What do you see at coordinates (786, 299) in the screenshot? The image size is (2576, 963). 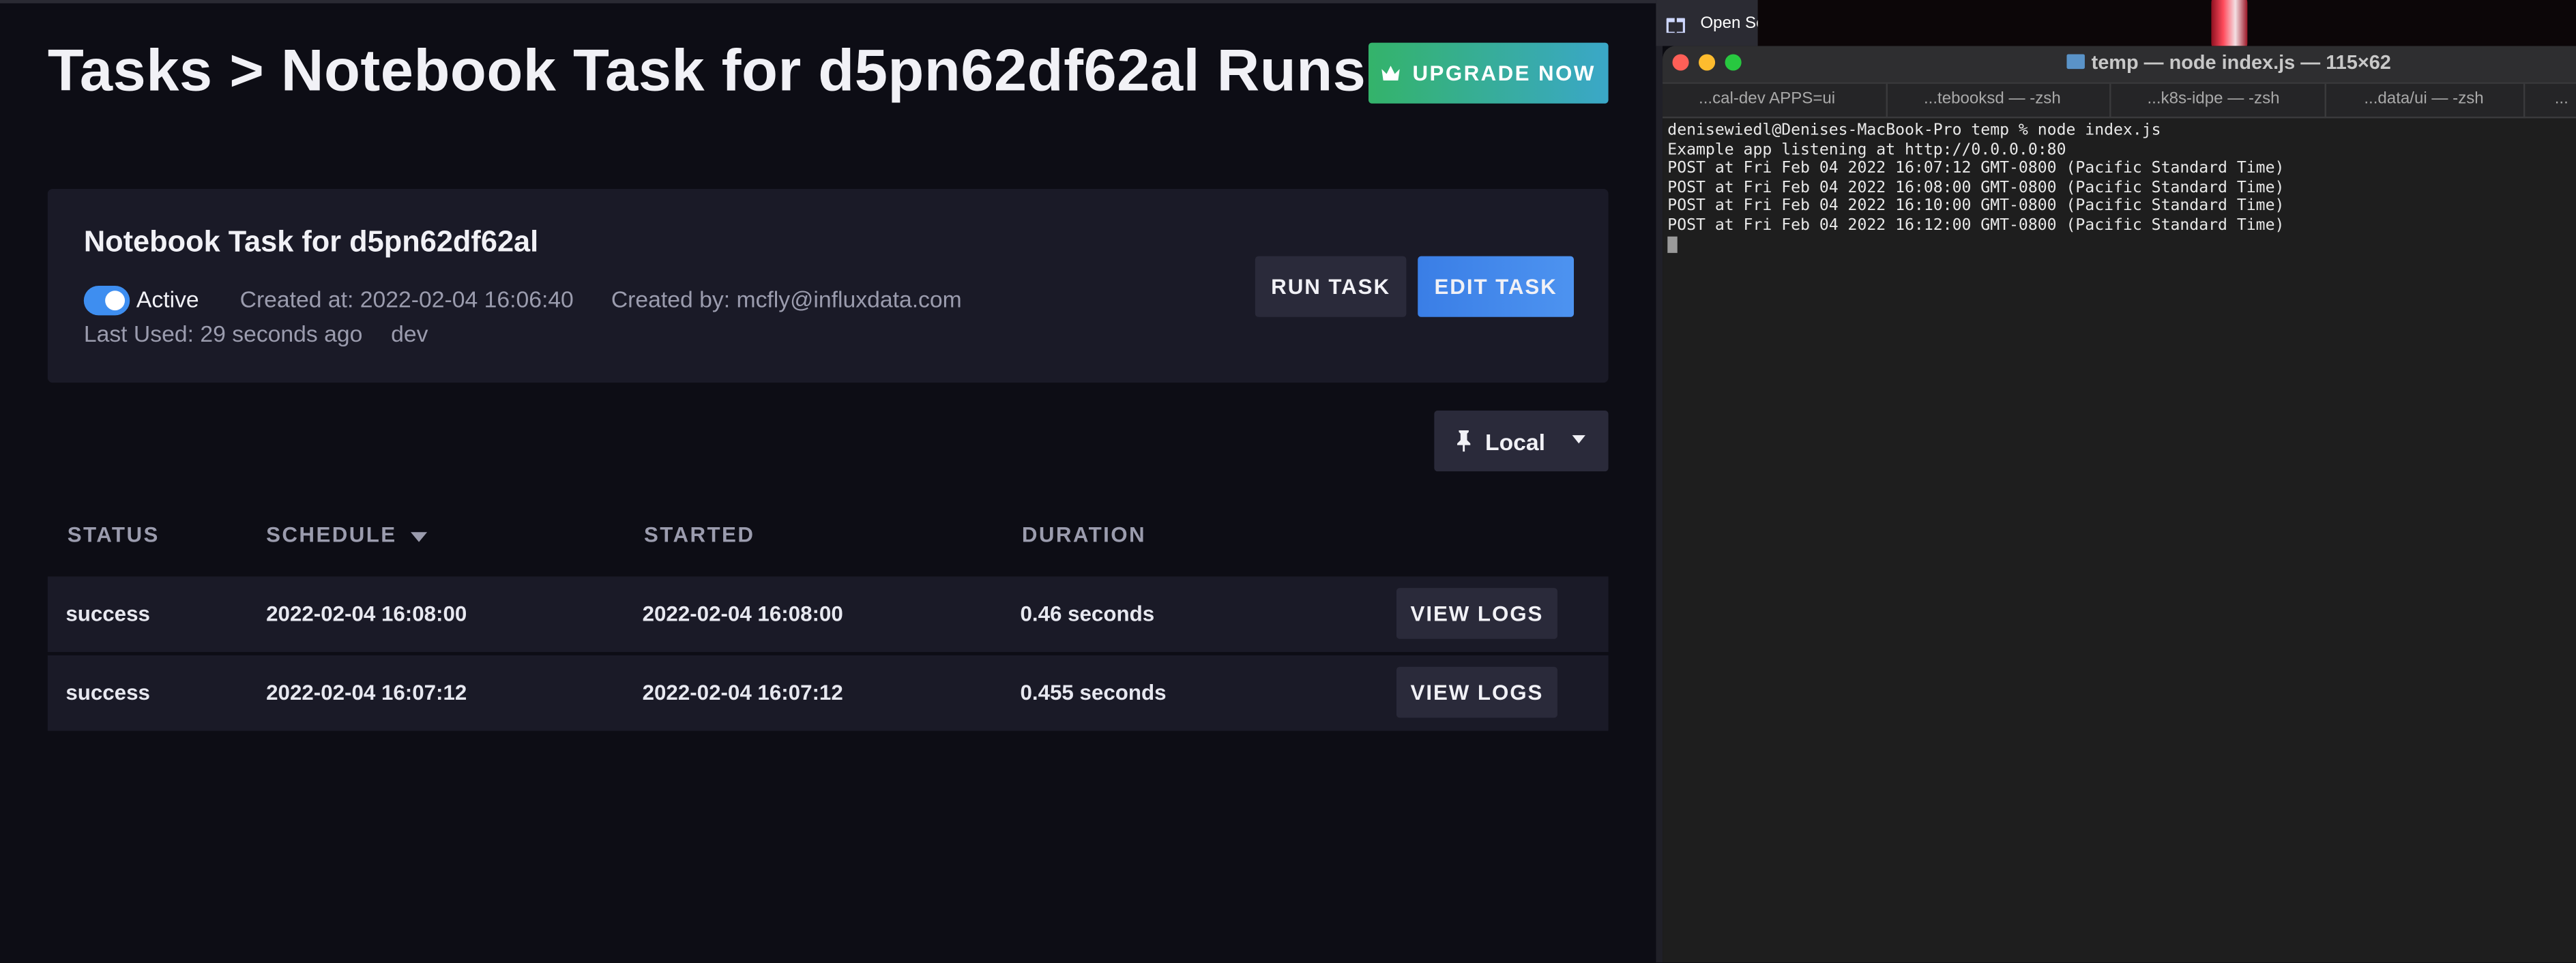 I see `created-by: Created by: mcfly@influxdata.com` at bounding box center [786, 299].